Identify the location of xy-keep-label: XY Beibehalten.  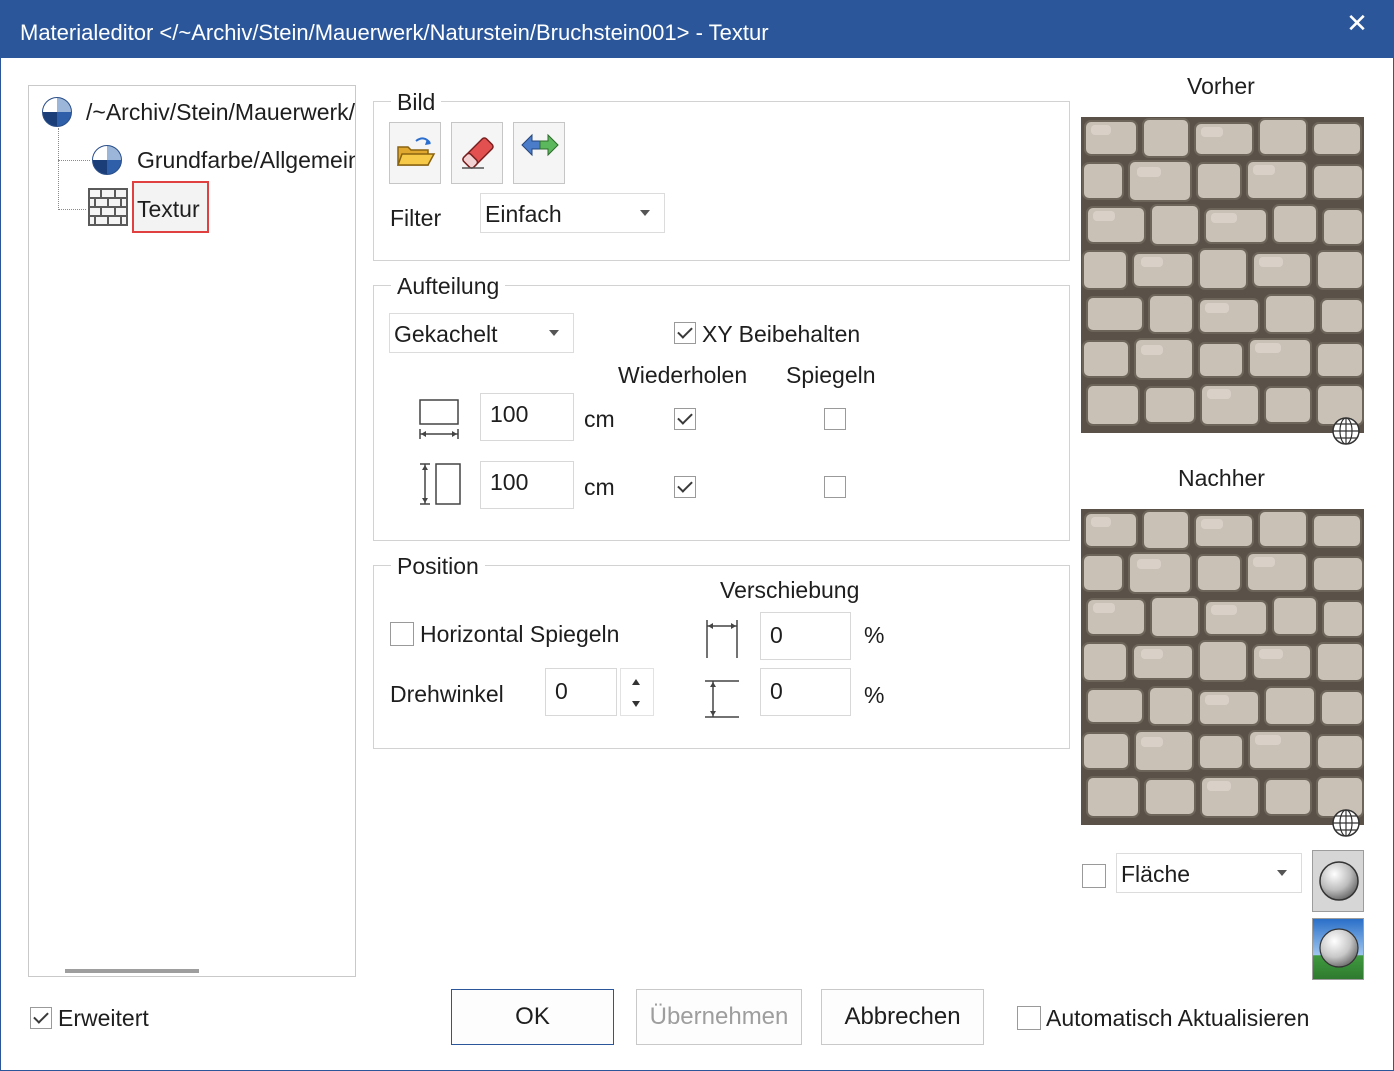
(781, 334).